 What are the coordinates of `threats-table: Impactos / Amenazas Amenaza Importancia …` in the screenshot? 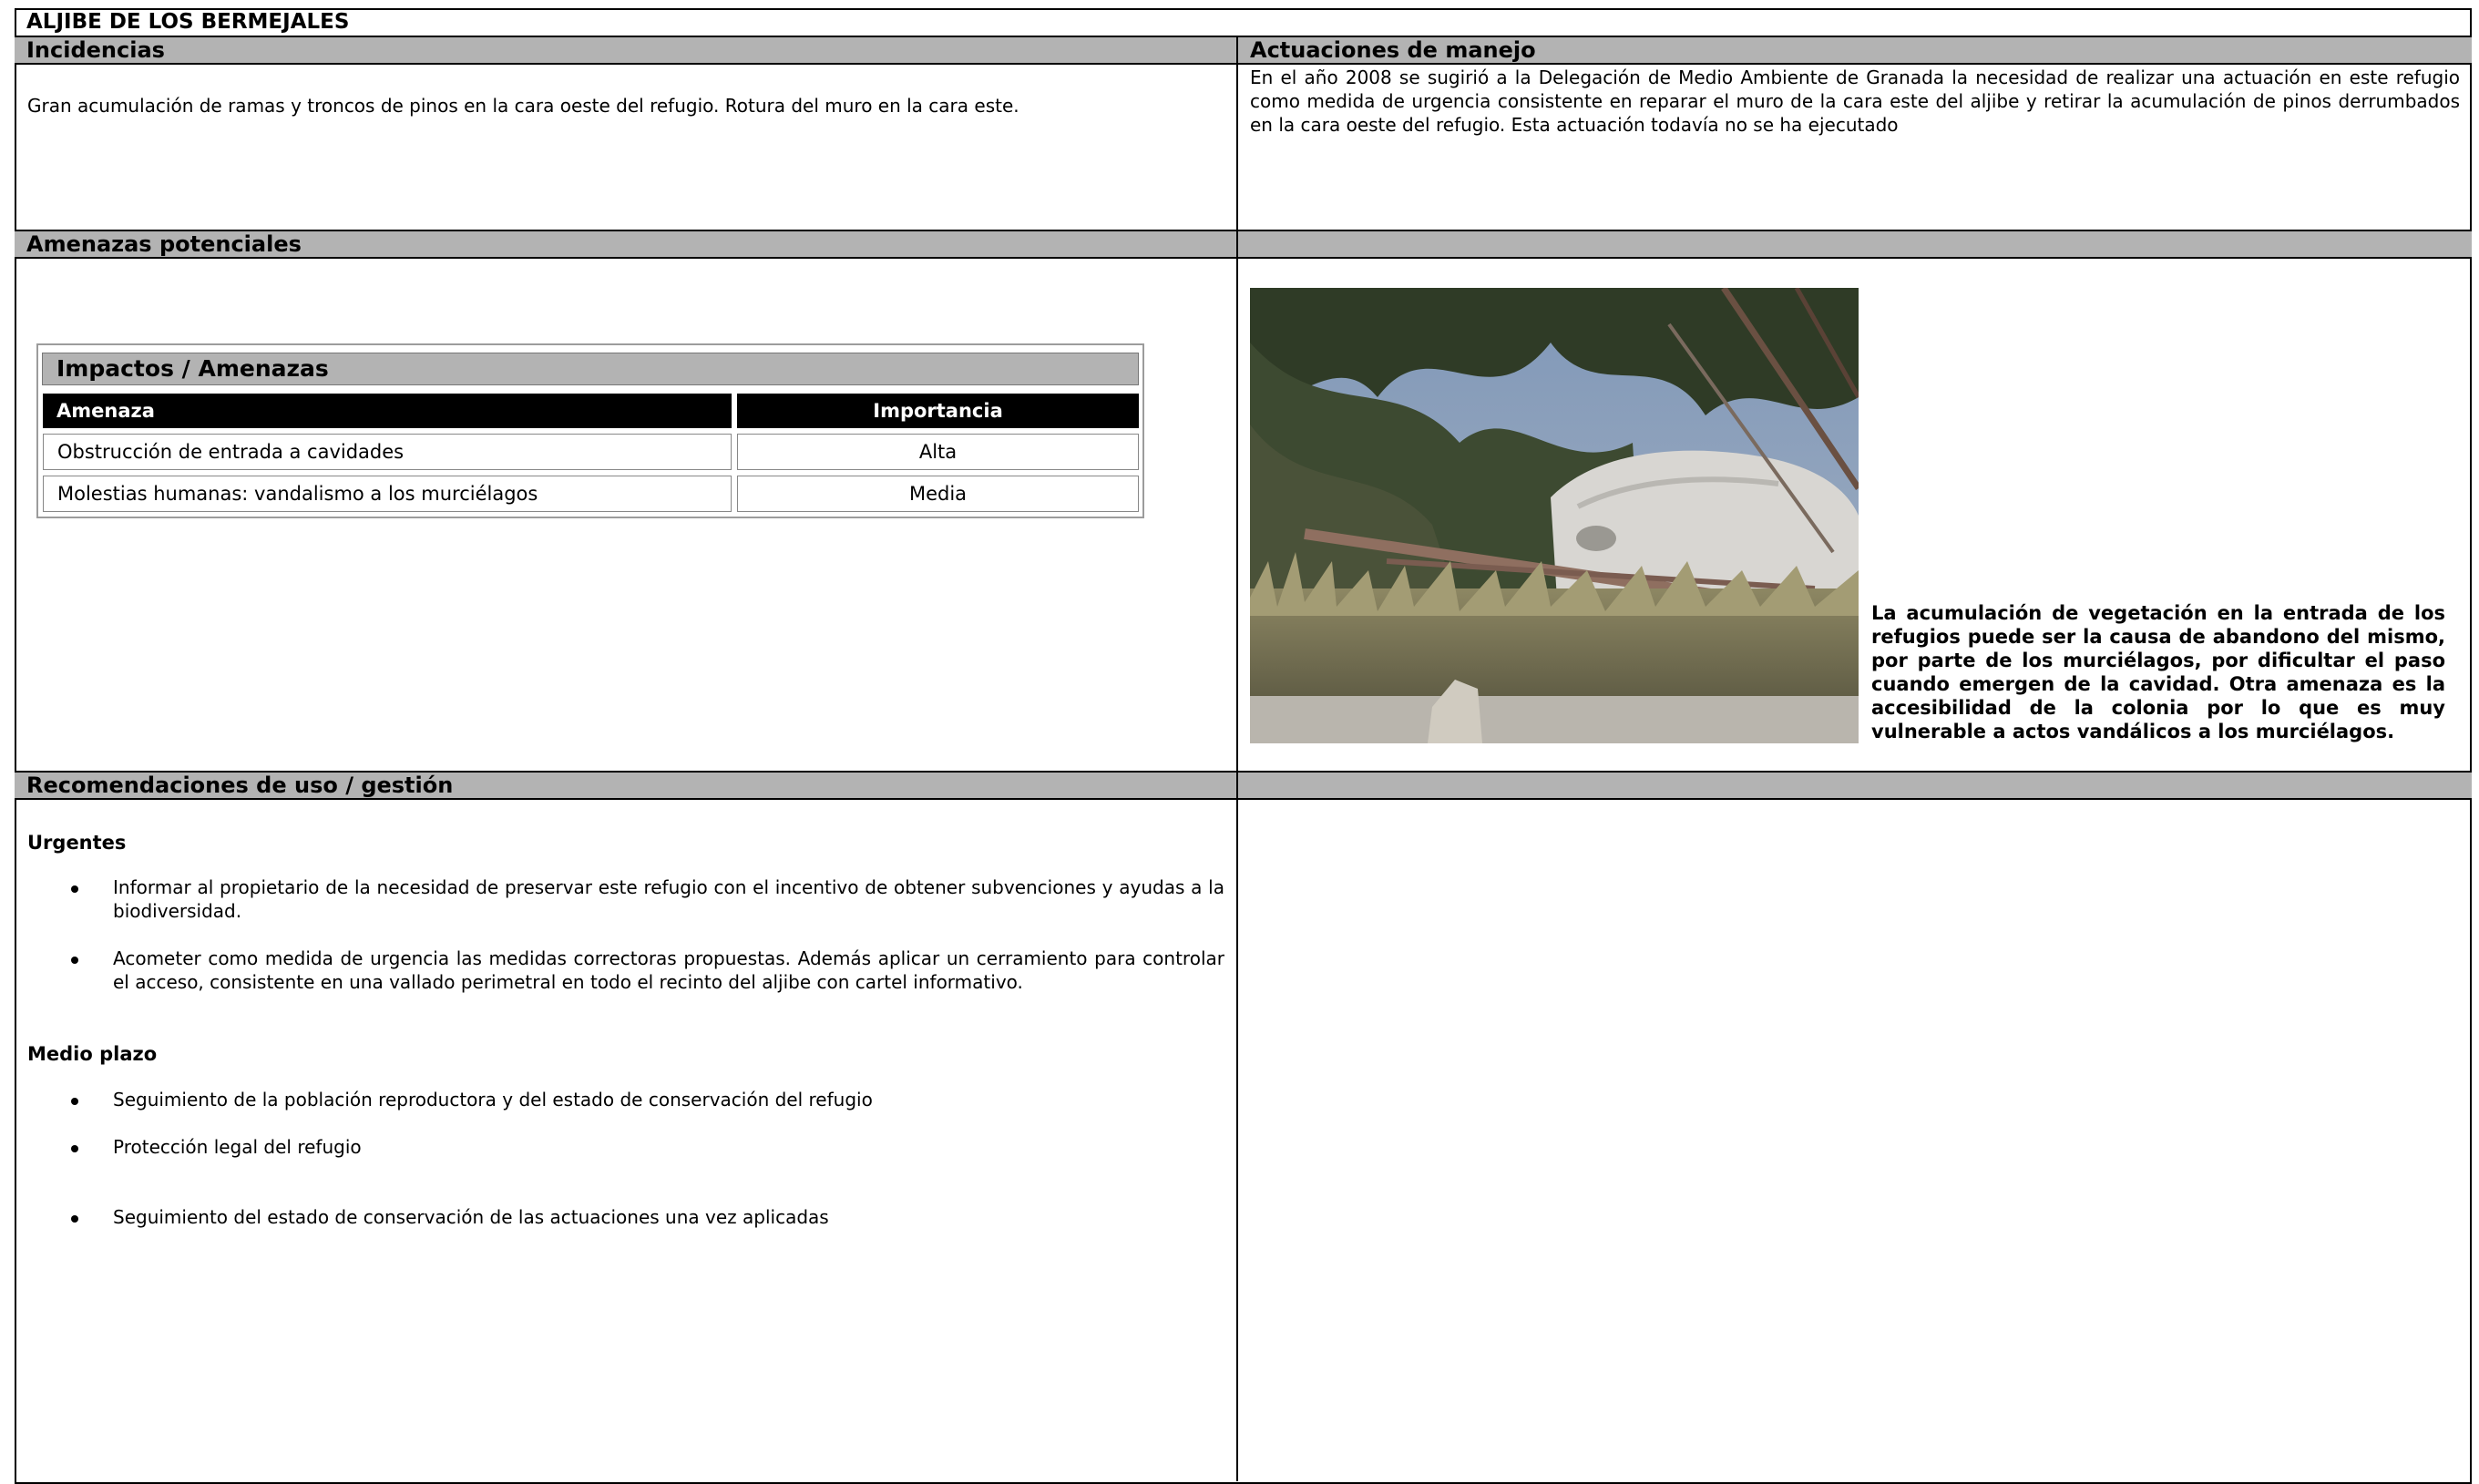 It's located at (590, 430).